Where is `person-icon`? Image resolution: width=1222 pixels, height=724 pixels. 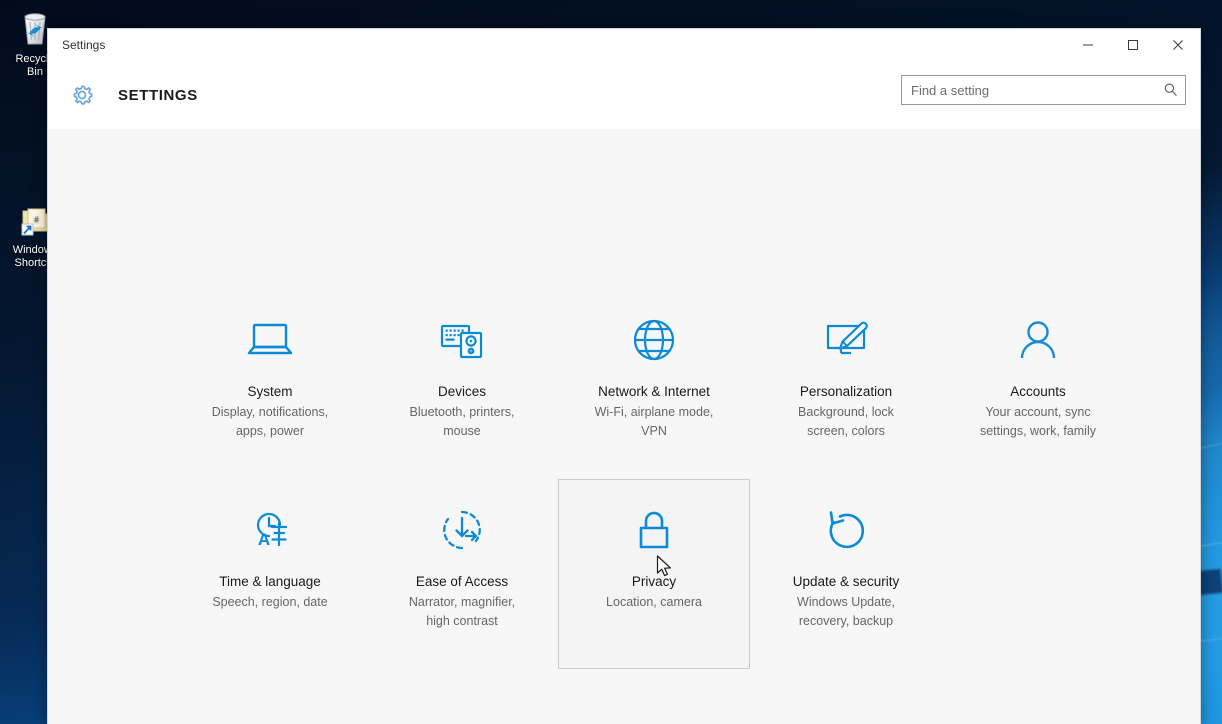
person-icon is located at coordinates (1038, 341).